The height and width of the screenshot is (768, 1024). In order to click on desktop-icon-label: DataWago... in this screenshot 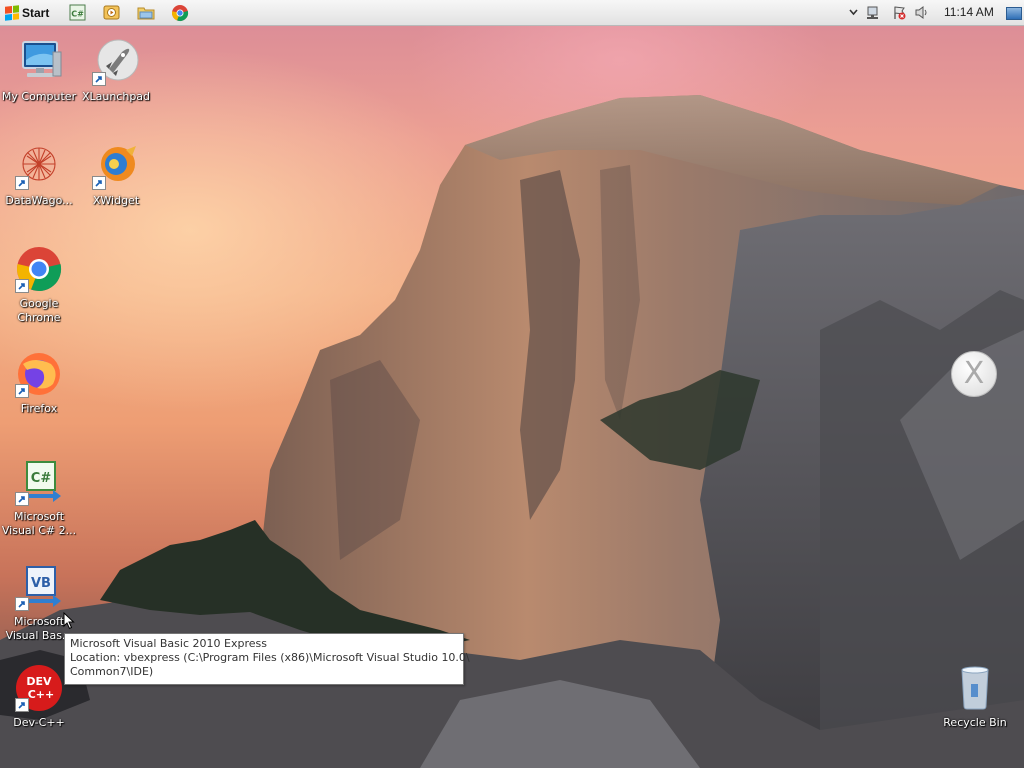, I will do `click(39, 200)`.